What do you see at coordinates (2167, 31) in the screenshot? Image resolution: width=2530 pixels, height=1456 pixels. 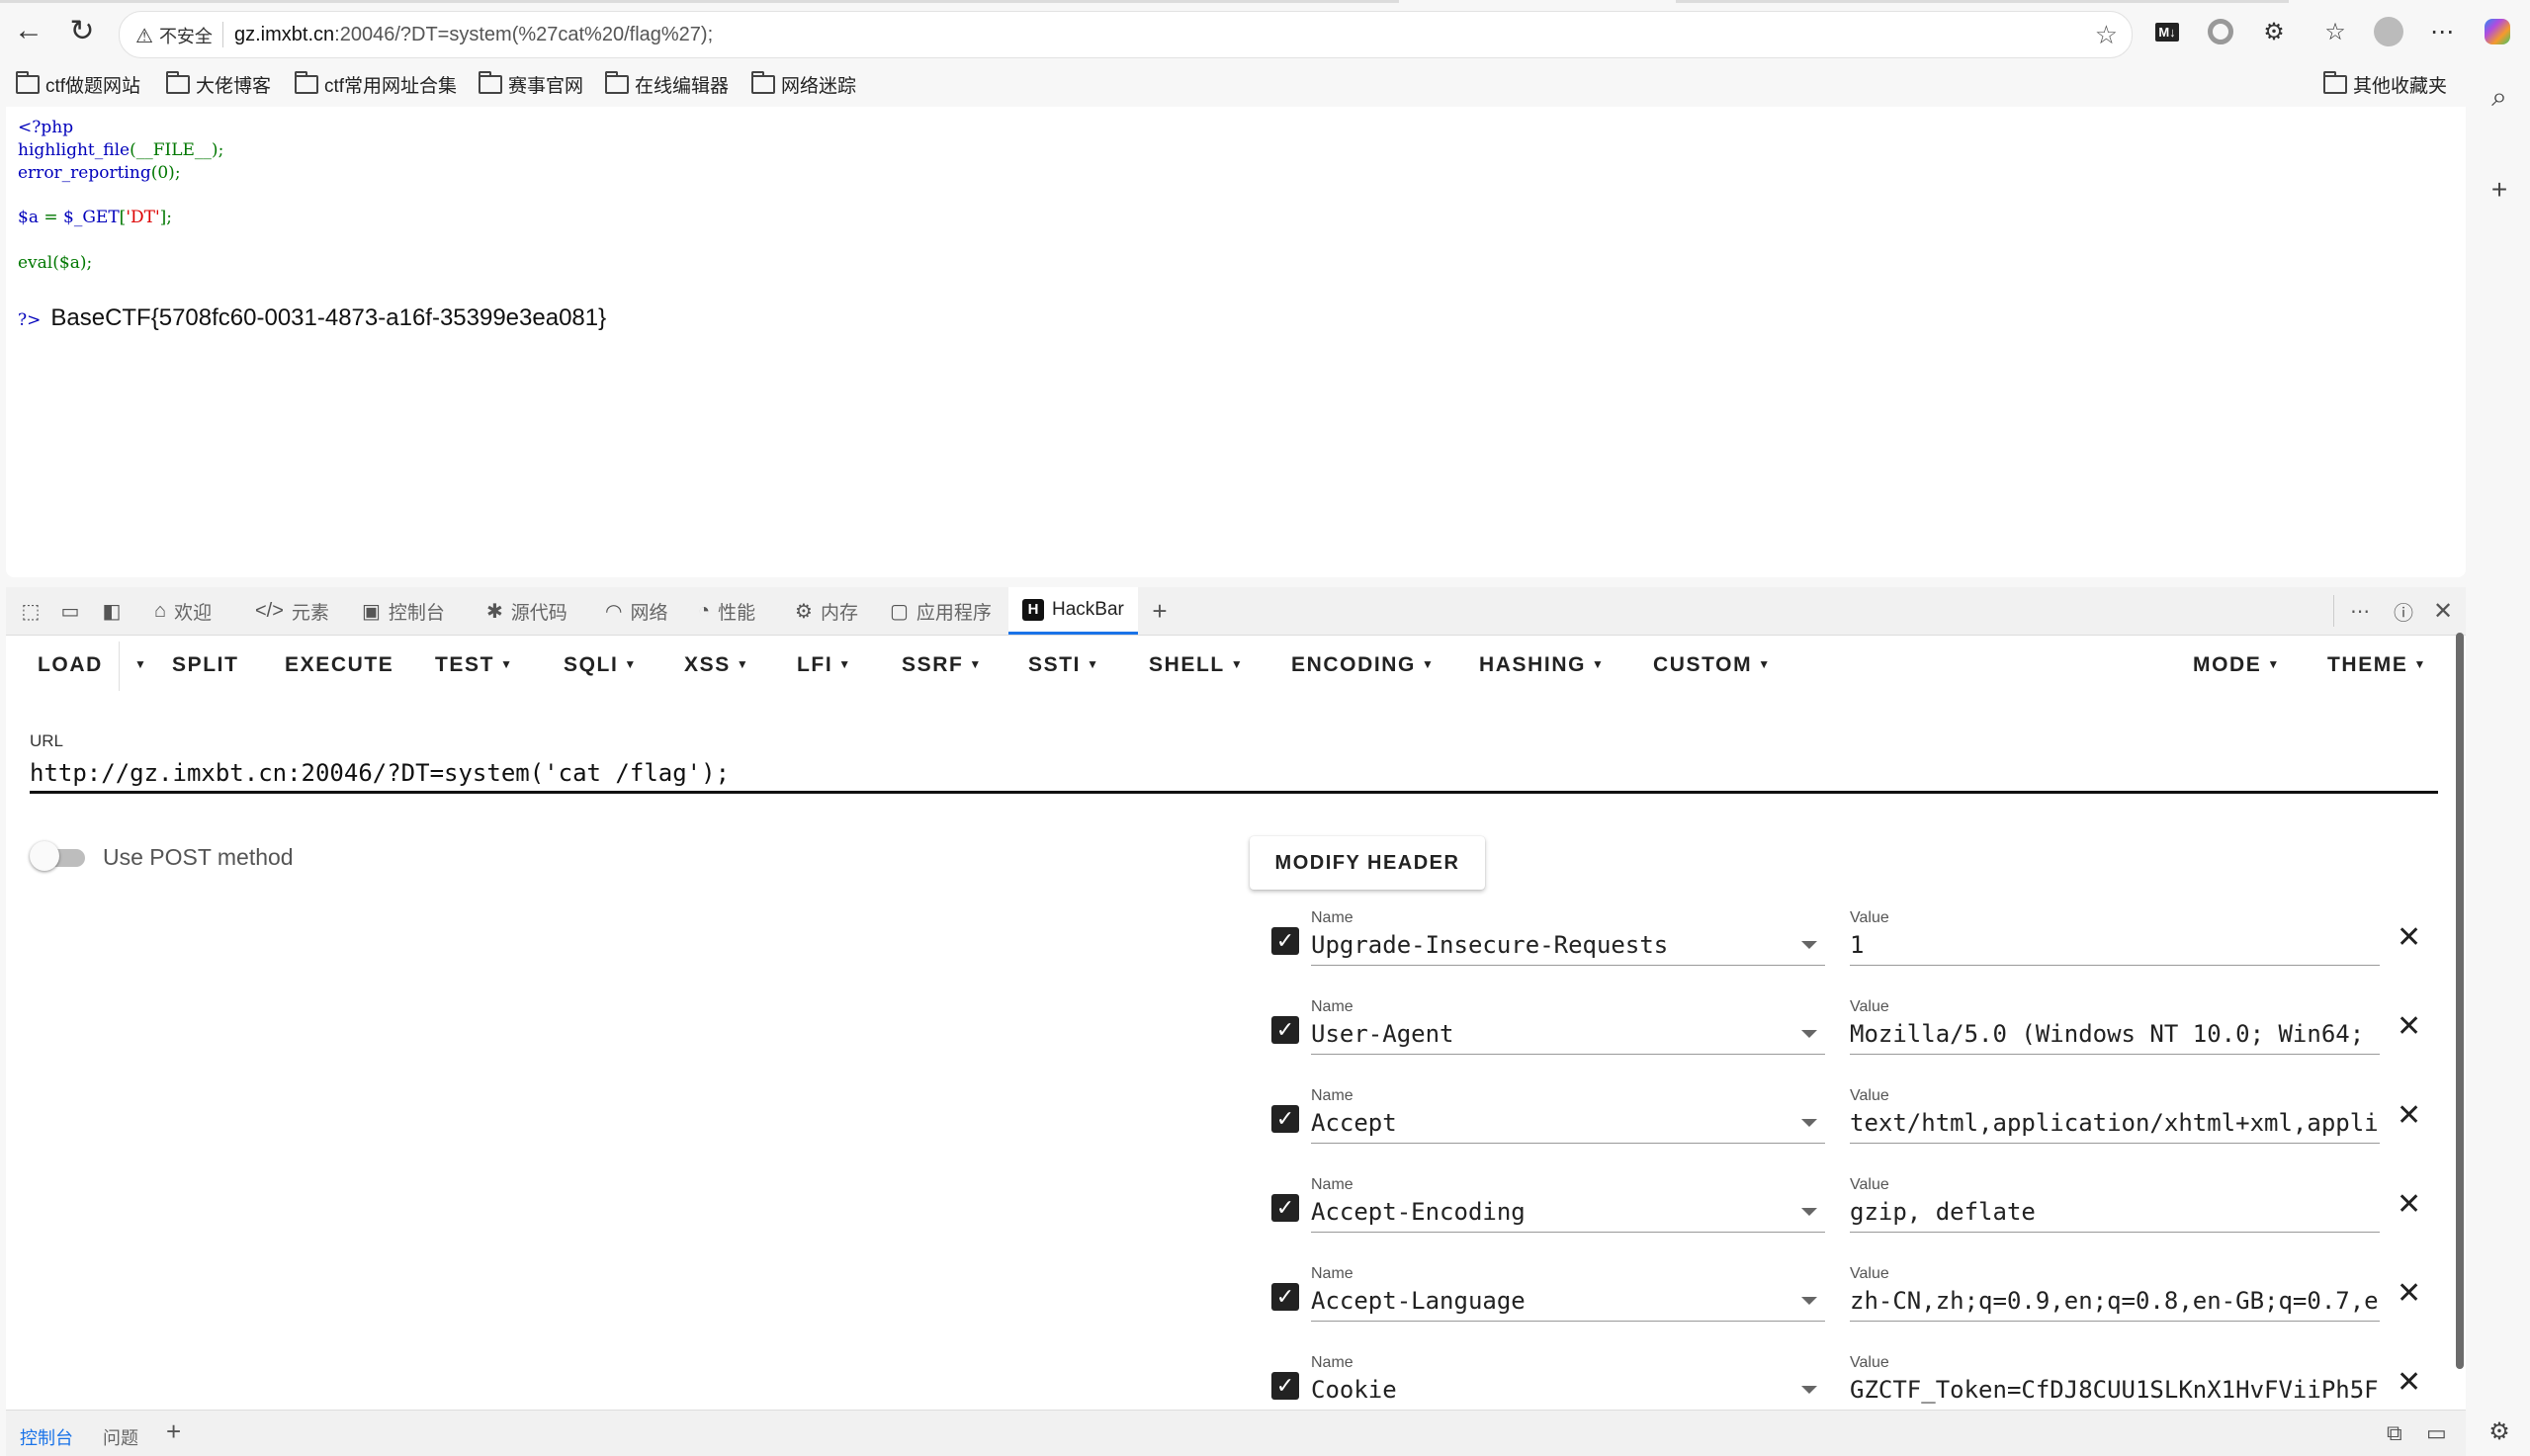 I see `markdown-icon: M↓` at bounding box center [2167, 31].